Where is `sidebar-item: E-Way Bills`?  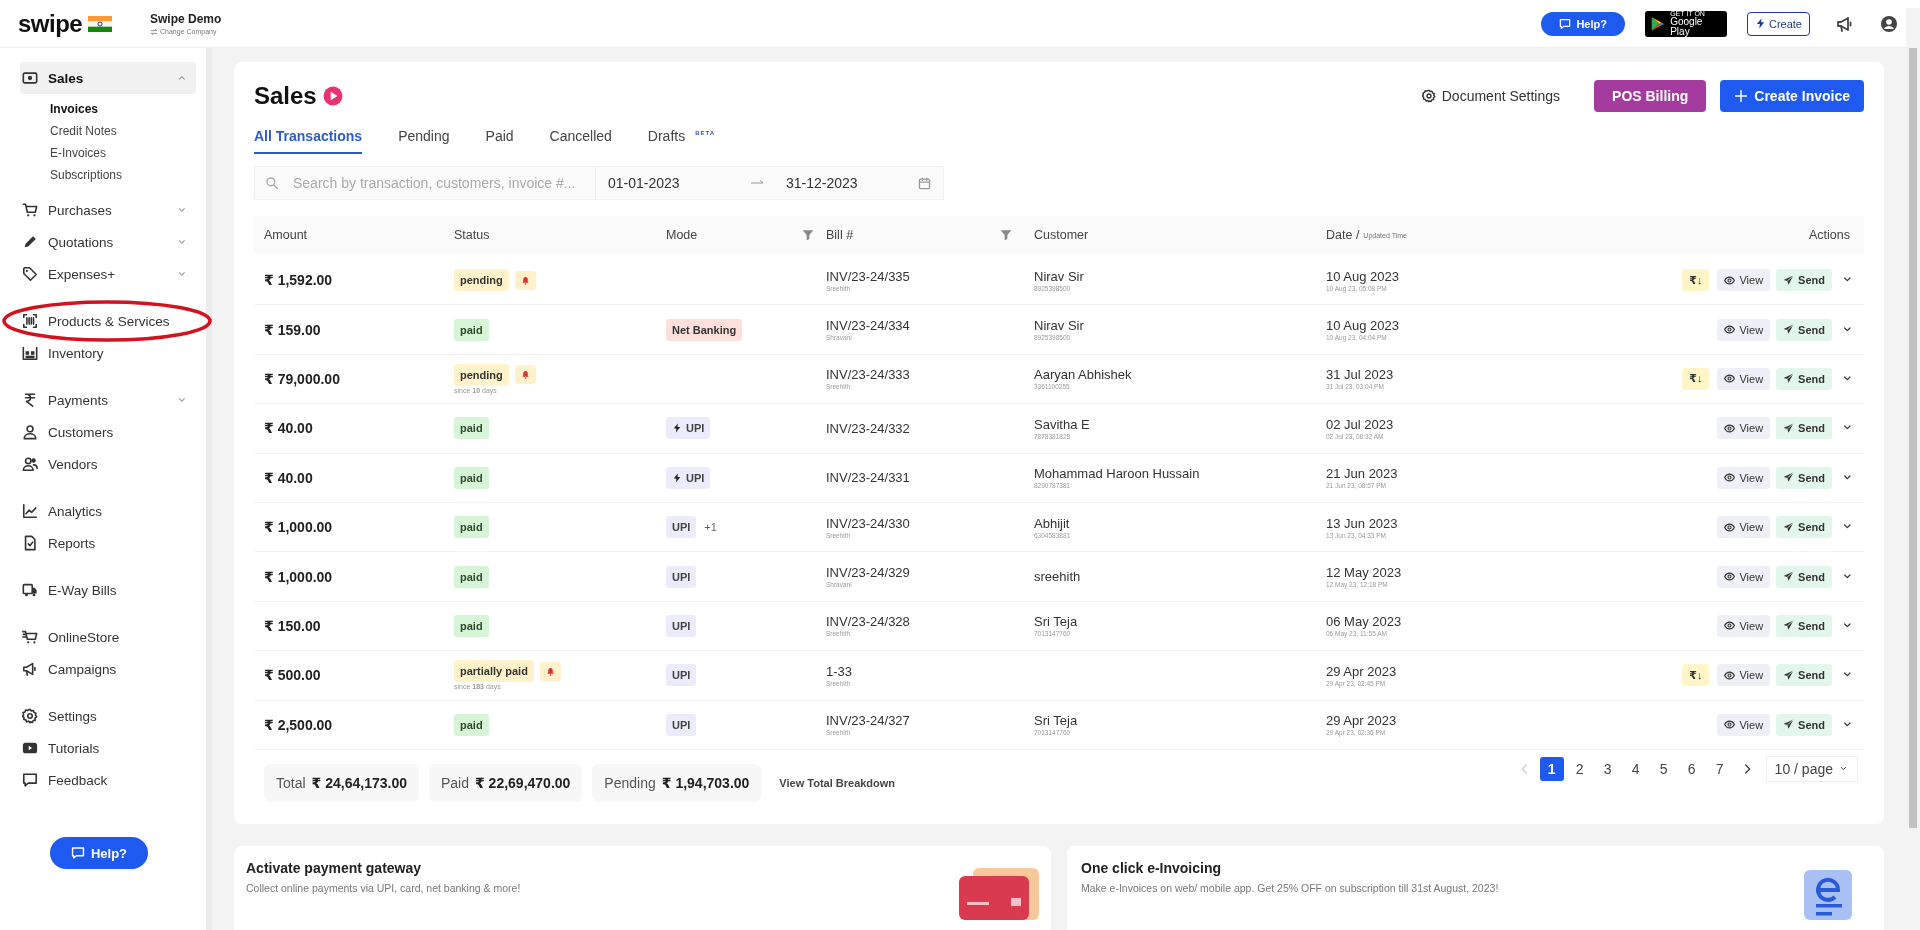
sidebar-item: E-Way Bills is located at coordinates (108, 590).